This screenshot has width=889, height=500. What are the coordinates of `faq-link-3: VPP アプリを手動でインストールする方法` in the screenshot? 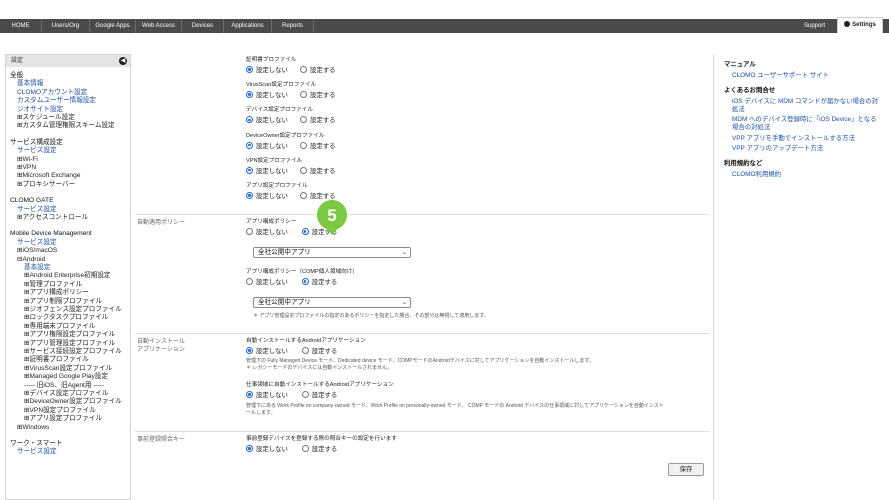 It's located at (793, 139).